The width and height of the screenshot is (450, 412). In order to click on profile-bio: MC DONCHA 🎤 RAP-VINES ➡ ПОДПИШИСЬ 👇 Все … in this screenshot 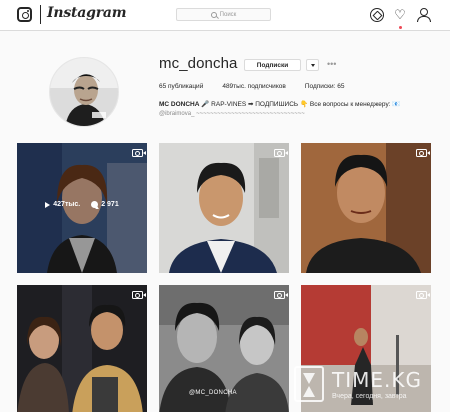, I will do `click(279, 104)`.